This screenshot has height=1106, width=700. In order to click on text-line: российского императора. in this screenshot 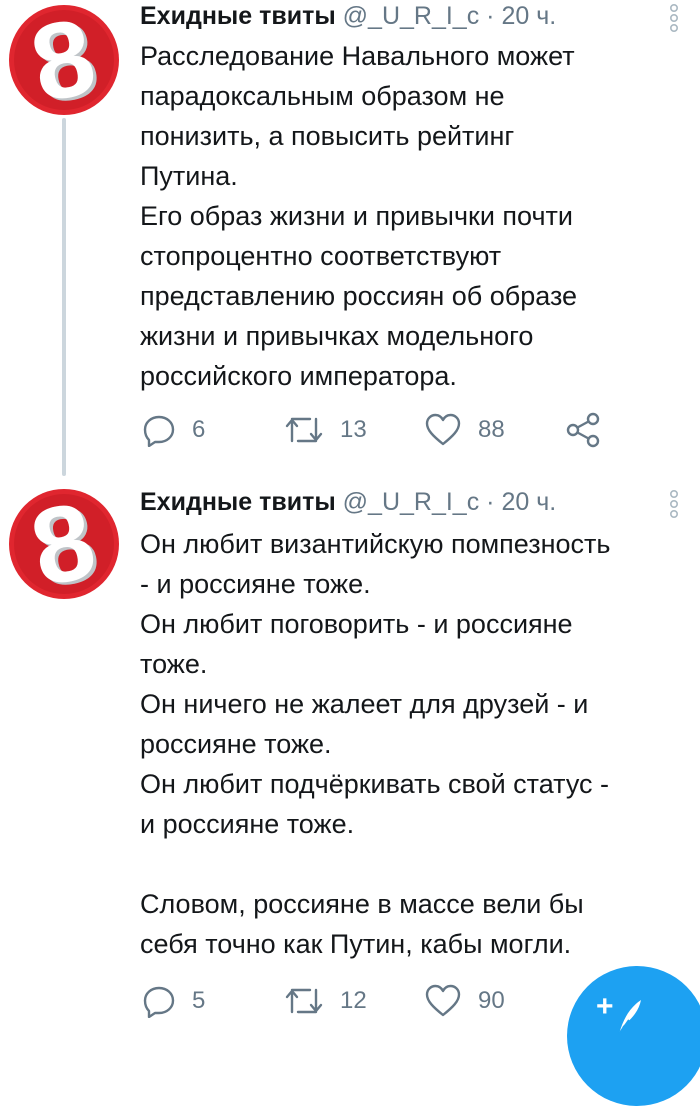, I will do `click(298, 376)`.